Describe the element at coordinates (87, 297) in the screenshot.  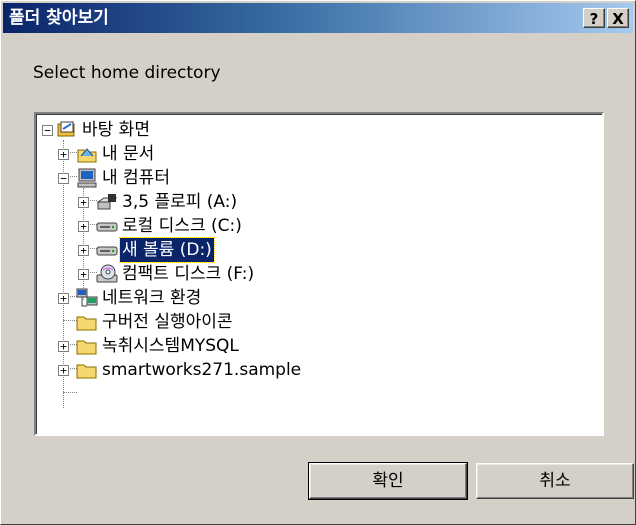
I see `network-icon` at that location.